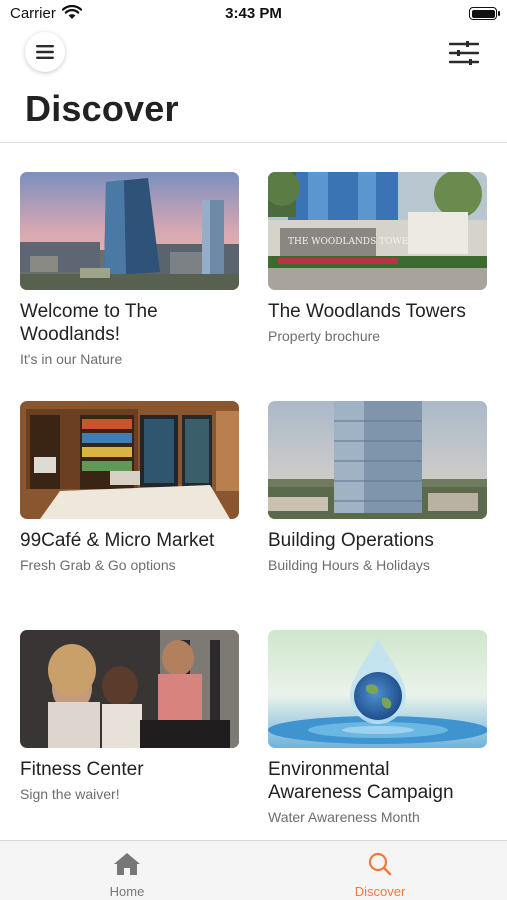 This screenshot has height=900, width=507. I want to click on card-subtitle: Building Hours & Holidays, so click(349, 565).